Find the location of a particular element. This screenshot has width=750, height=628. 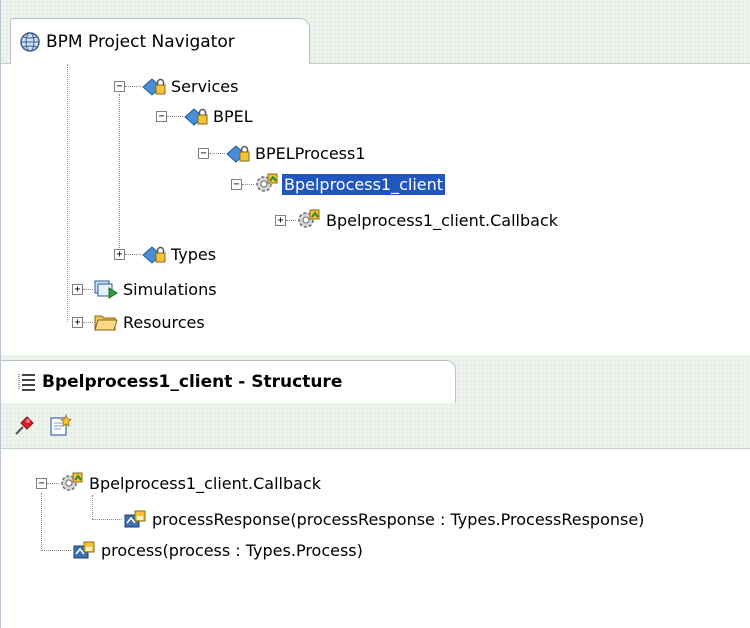

structure-tab-label: Bpelprocess1_client - Structure is located at coordinates (192, 382).